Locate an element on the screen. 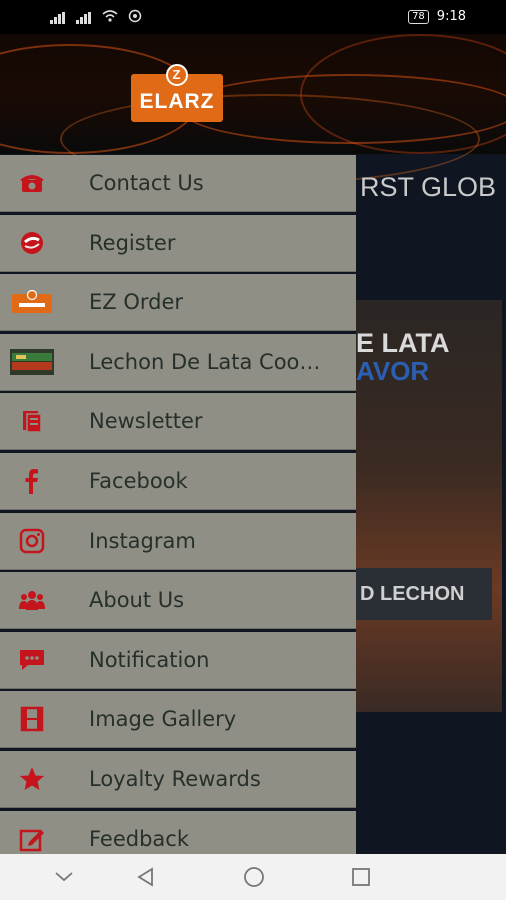 The image size is (506, 900). instagram-icon is located at coordinates (32, 541).